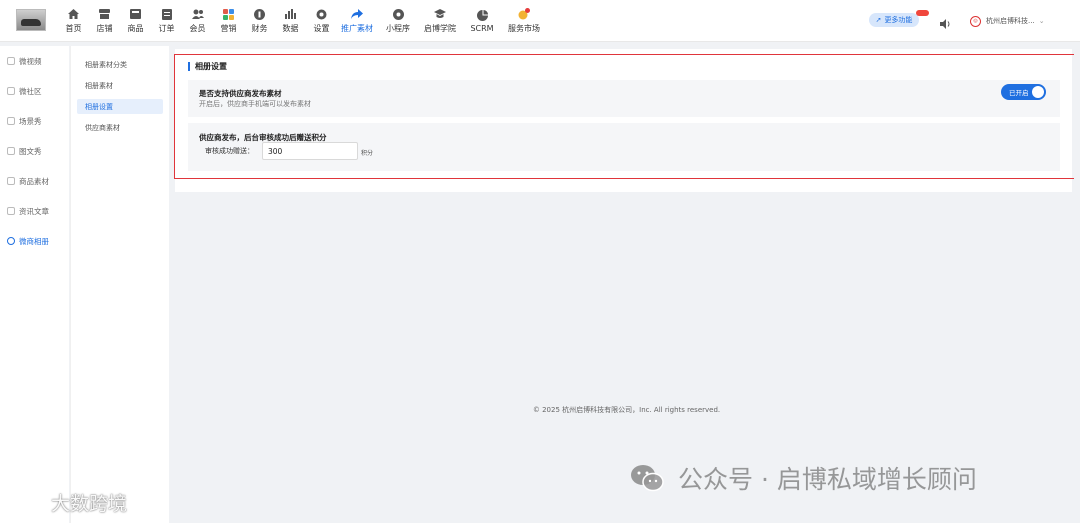 The height and width of the screenshot is (523, 1080). What do you see at coordinates (228, 21) in the screenshot?
I see `nav-marketing: 营销` at bounding box center [228, 21].